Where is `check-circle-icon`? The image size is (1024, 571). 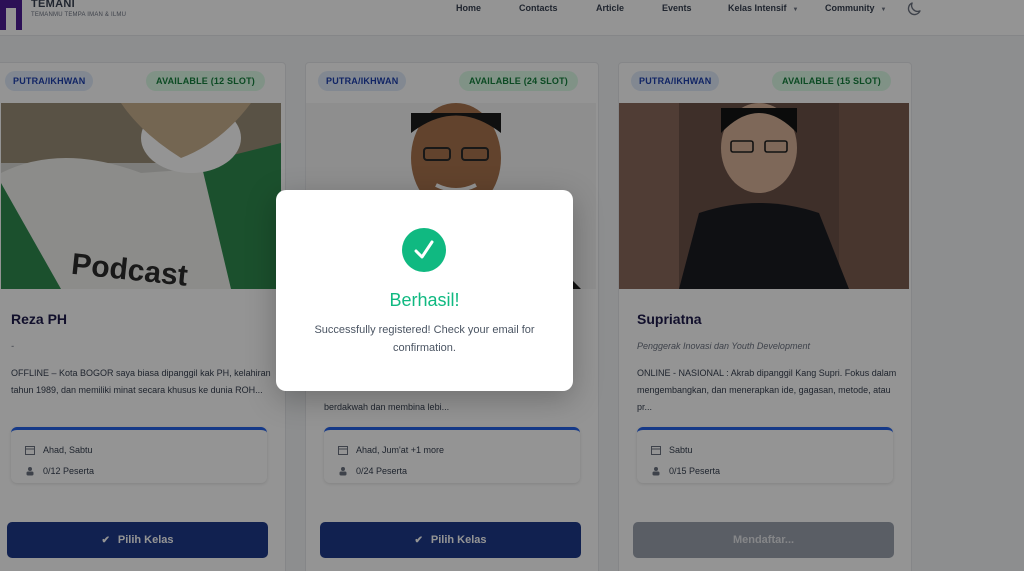 check-circle-icon is located at coordinates (424, 250).